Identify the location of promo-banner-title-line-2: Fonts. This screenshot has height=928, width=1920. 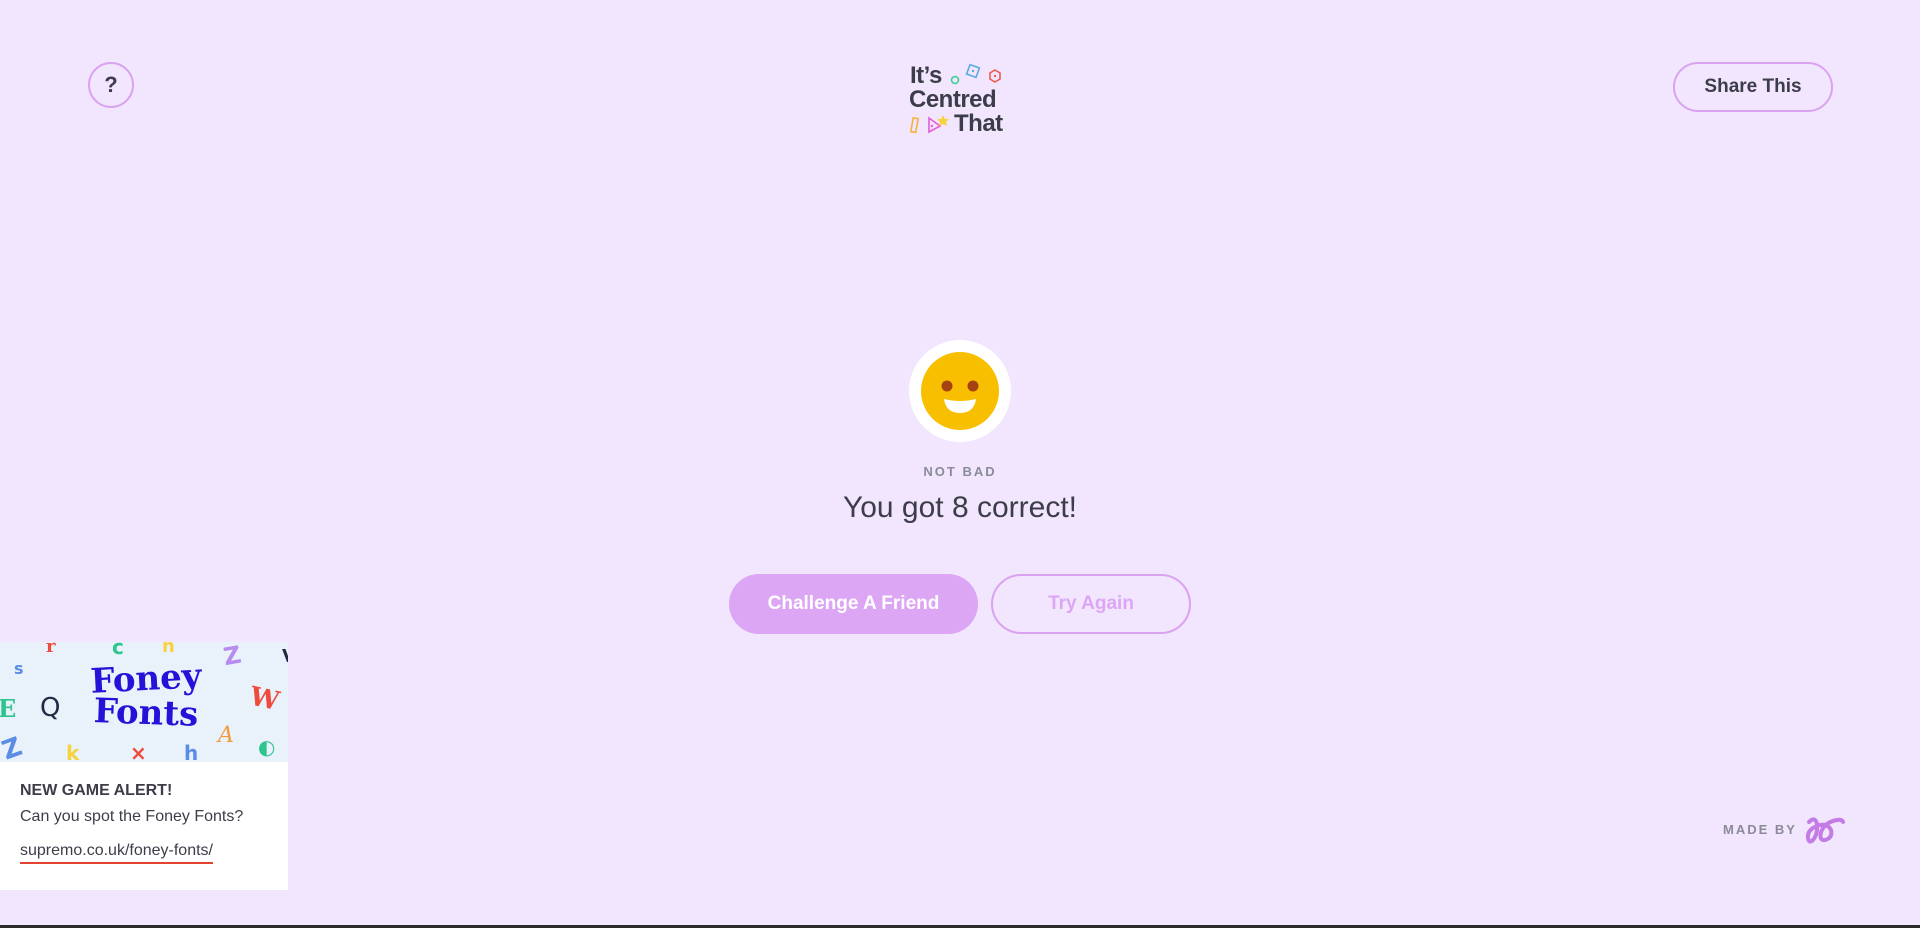
(146, 713).